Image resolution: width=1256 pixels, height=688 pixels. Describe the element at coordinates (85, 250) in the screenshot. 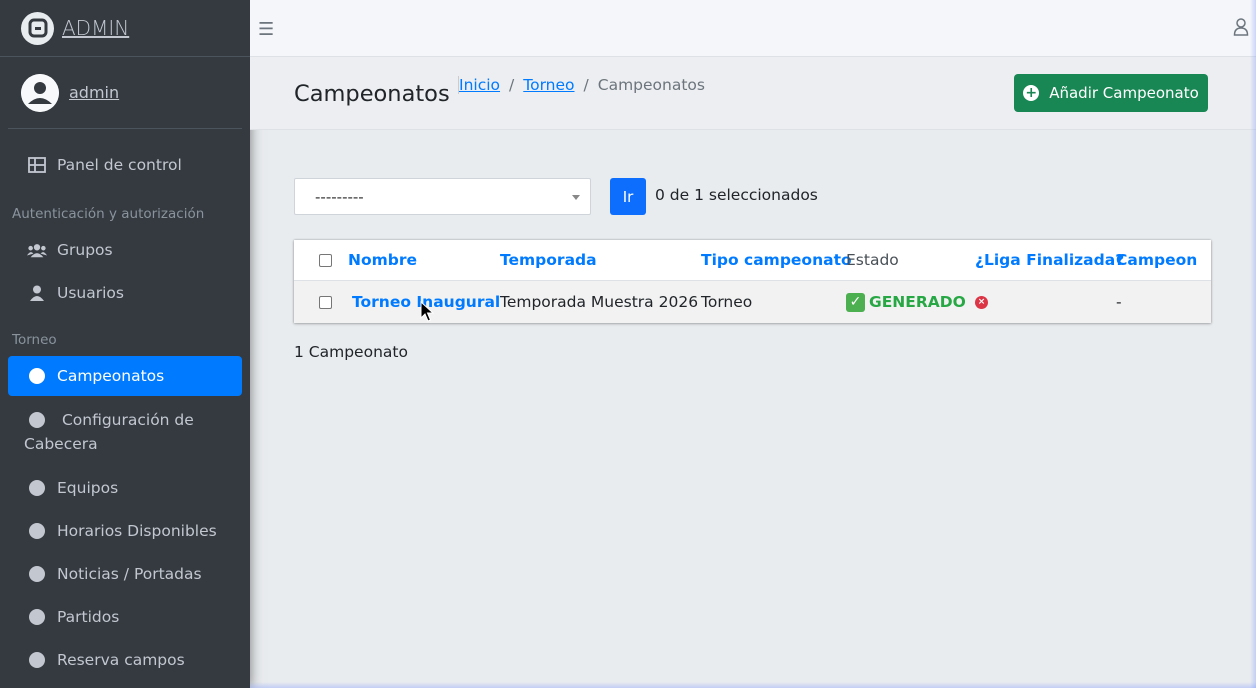

I see `sidebar-item-label: Grupos` at that location.